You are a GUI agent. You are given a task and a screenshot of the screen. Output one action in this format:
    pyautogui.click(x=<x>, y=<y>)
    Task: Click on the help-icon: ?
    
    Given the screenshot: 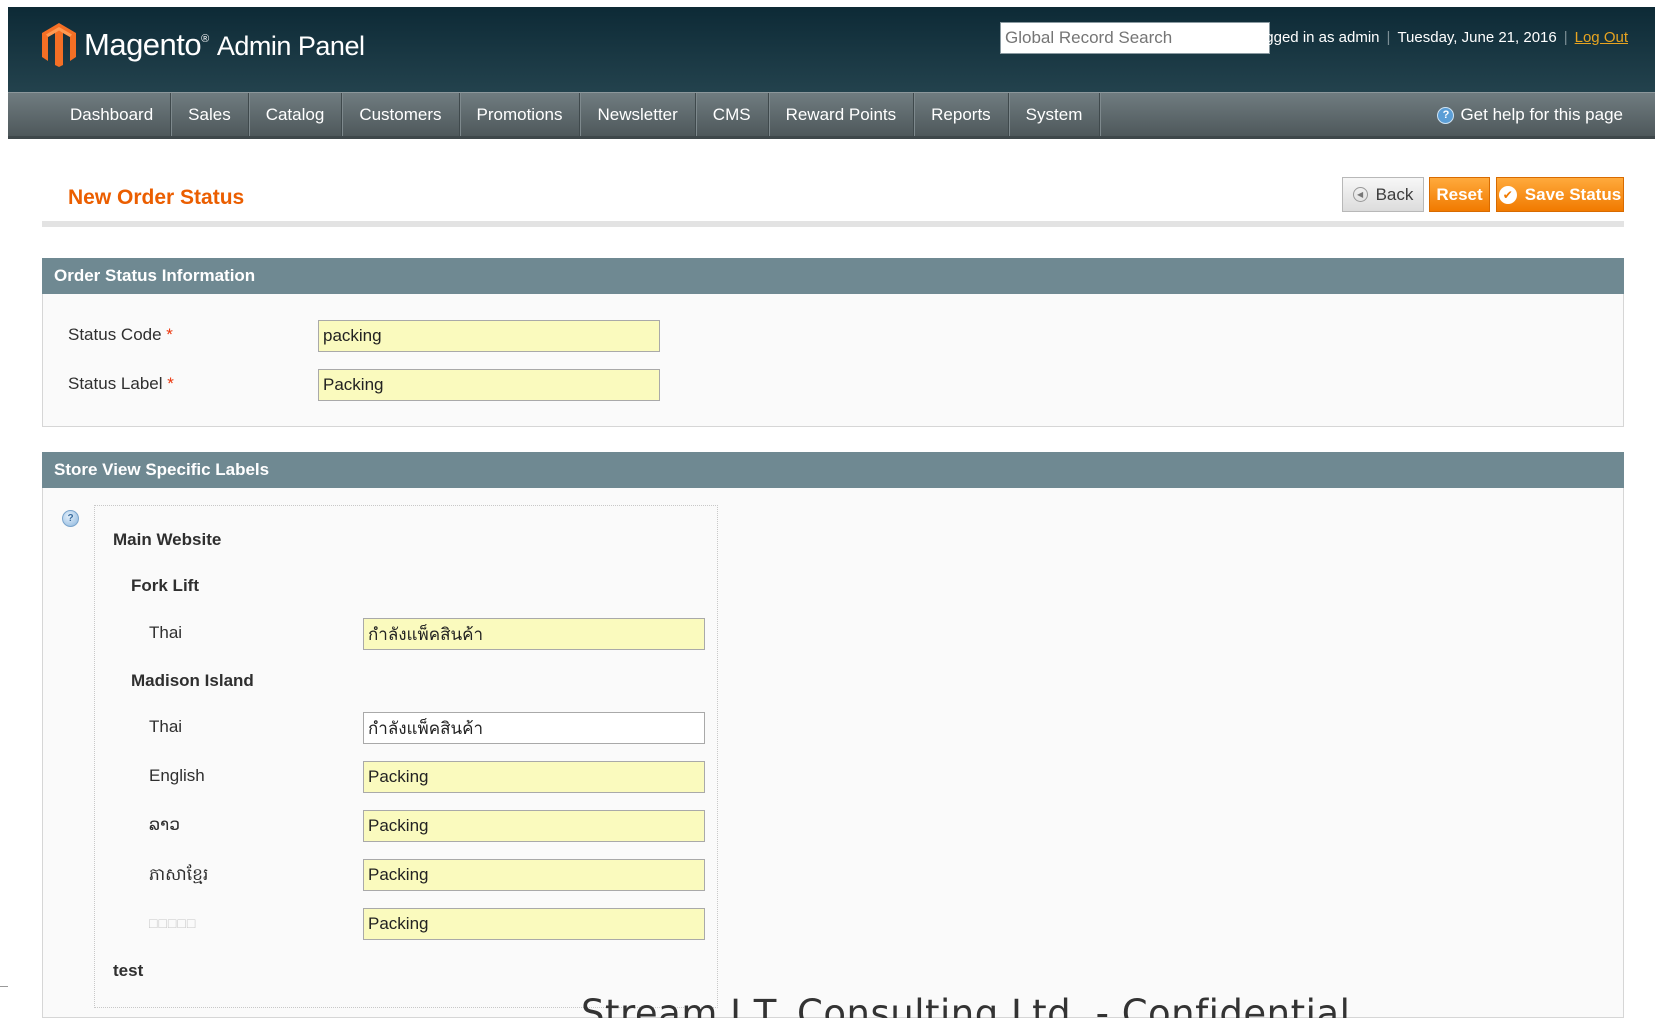 What is the action you would take?
    pyautogui.click(x=1446, y=115)
    